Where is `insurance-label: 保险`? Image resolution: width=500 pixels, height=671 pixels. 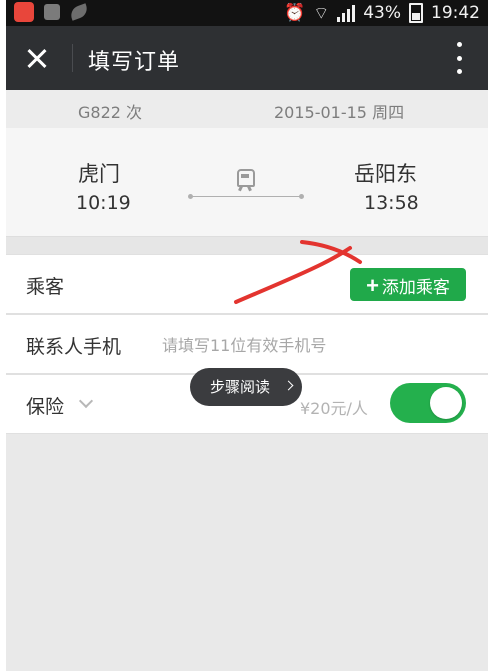
insurance-label: 保险 is located at coordinates (45, 407).